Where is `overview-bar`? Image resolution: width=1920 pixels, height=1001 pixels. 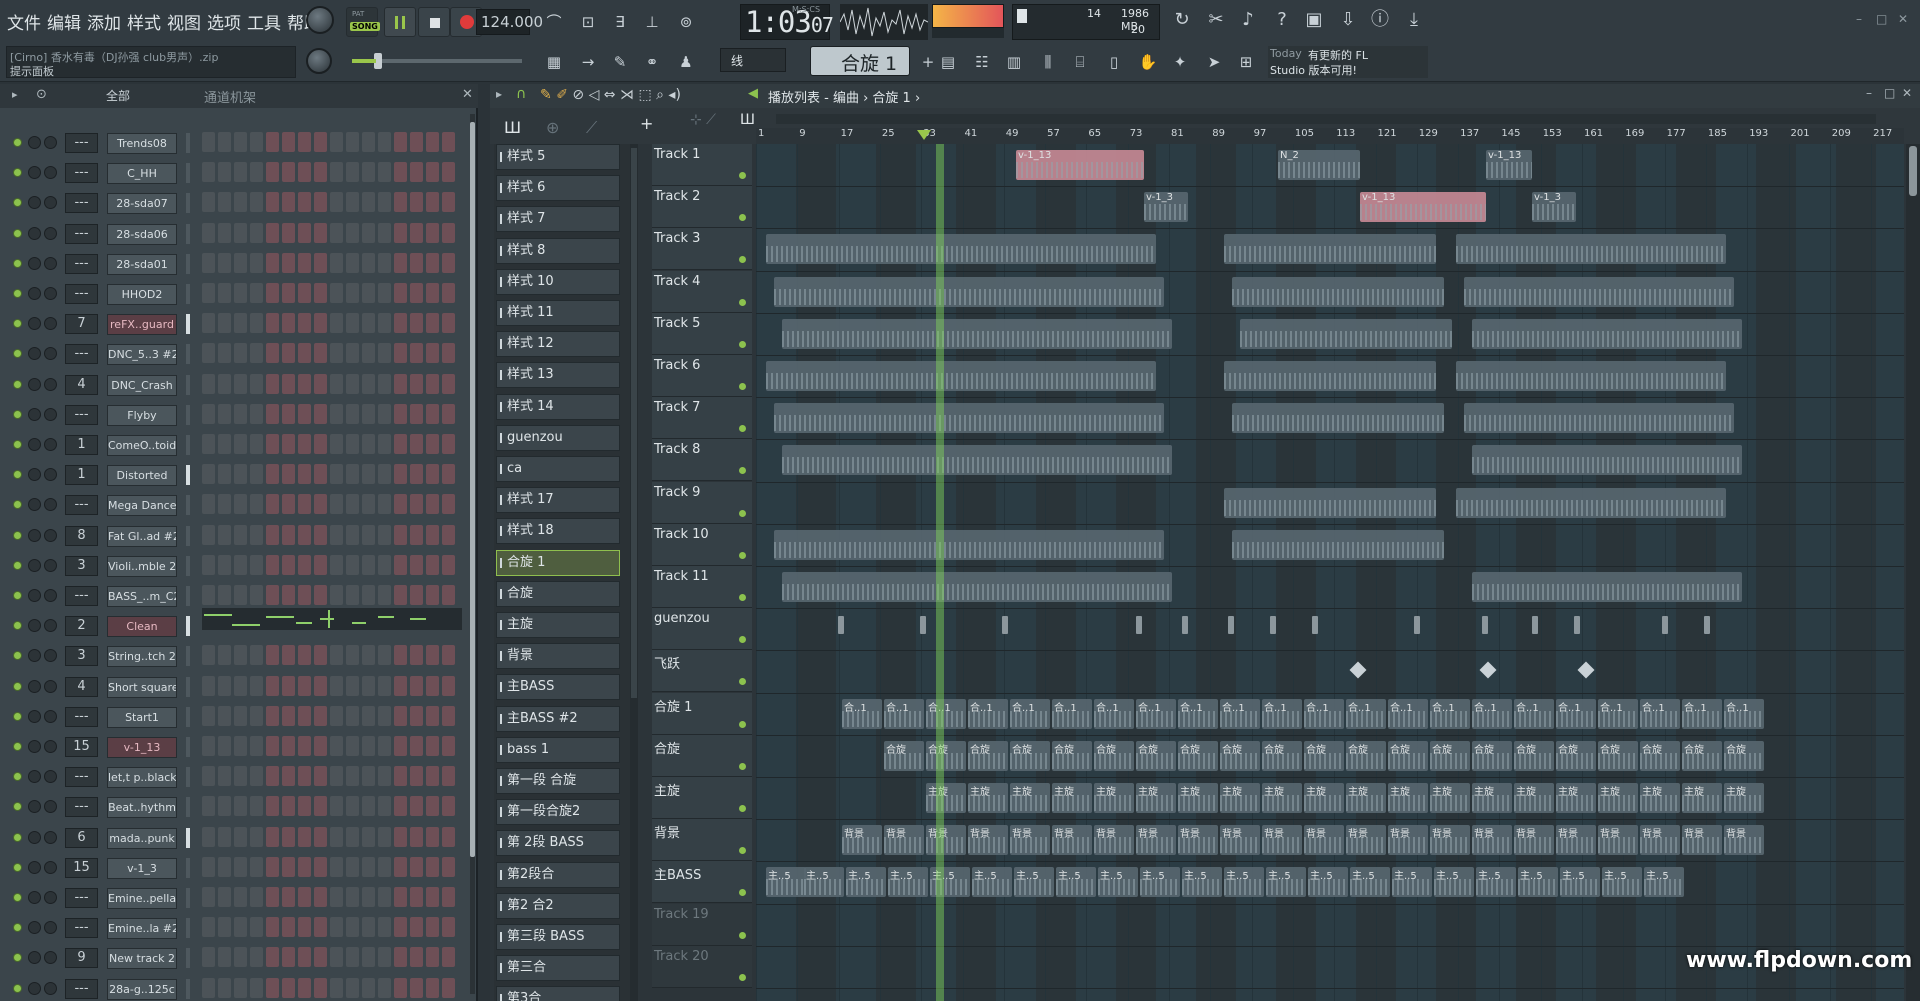
overview-bar is located at coordinates (1326, 119).